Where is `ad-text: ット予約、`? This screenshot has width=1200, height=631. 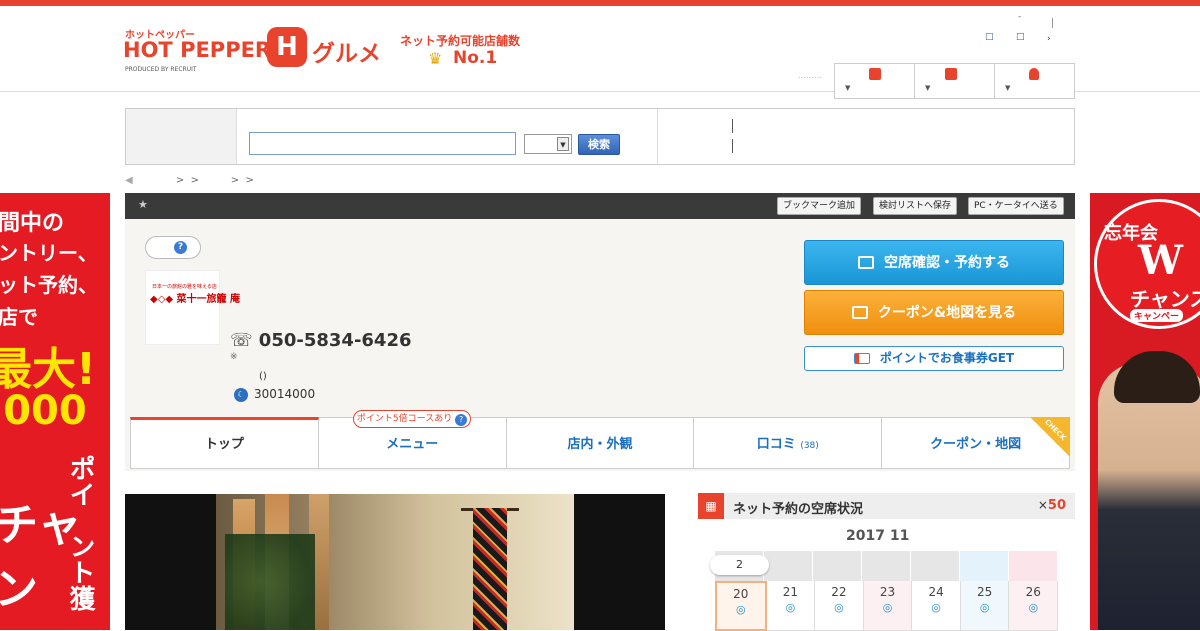
ad-text: ット予約、 is located at coordinates (49, 285).